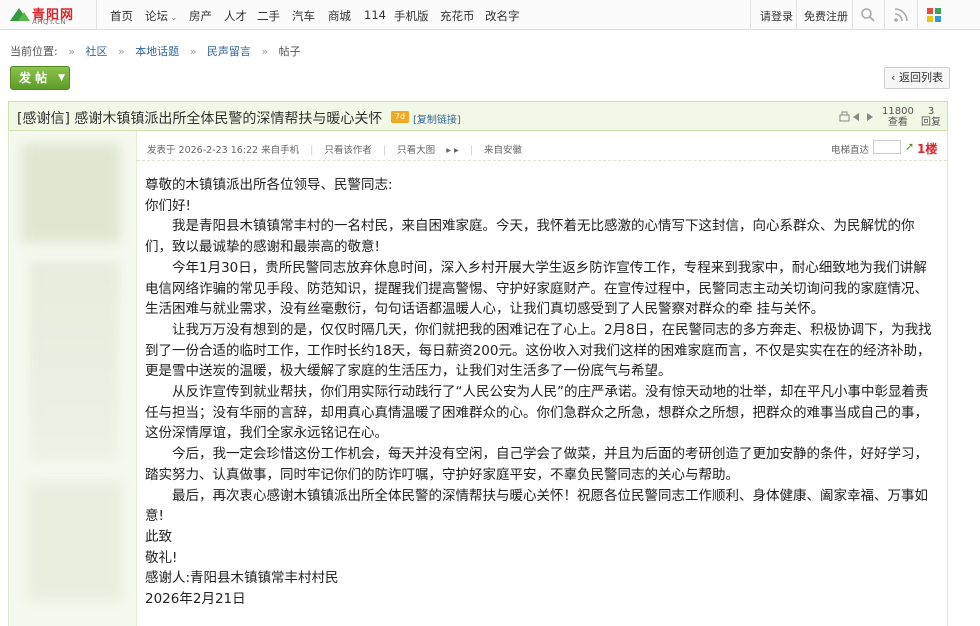 The width and height of the screenshot is (980, 626). Describe the element at coordinates (931, 122) in the screenshot. I see `reply-count-label: 回复` at that location.